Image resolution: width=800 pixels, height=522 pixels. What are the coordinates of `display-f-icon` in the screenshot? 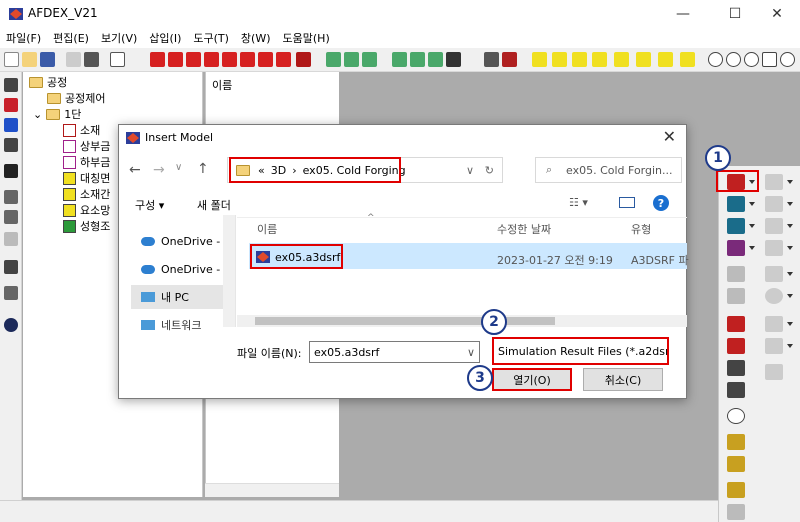 It's located at (643, 59).